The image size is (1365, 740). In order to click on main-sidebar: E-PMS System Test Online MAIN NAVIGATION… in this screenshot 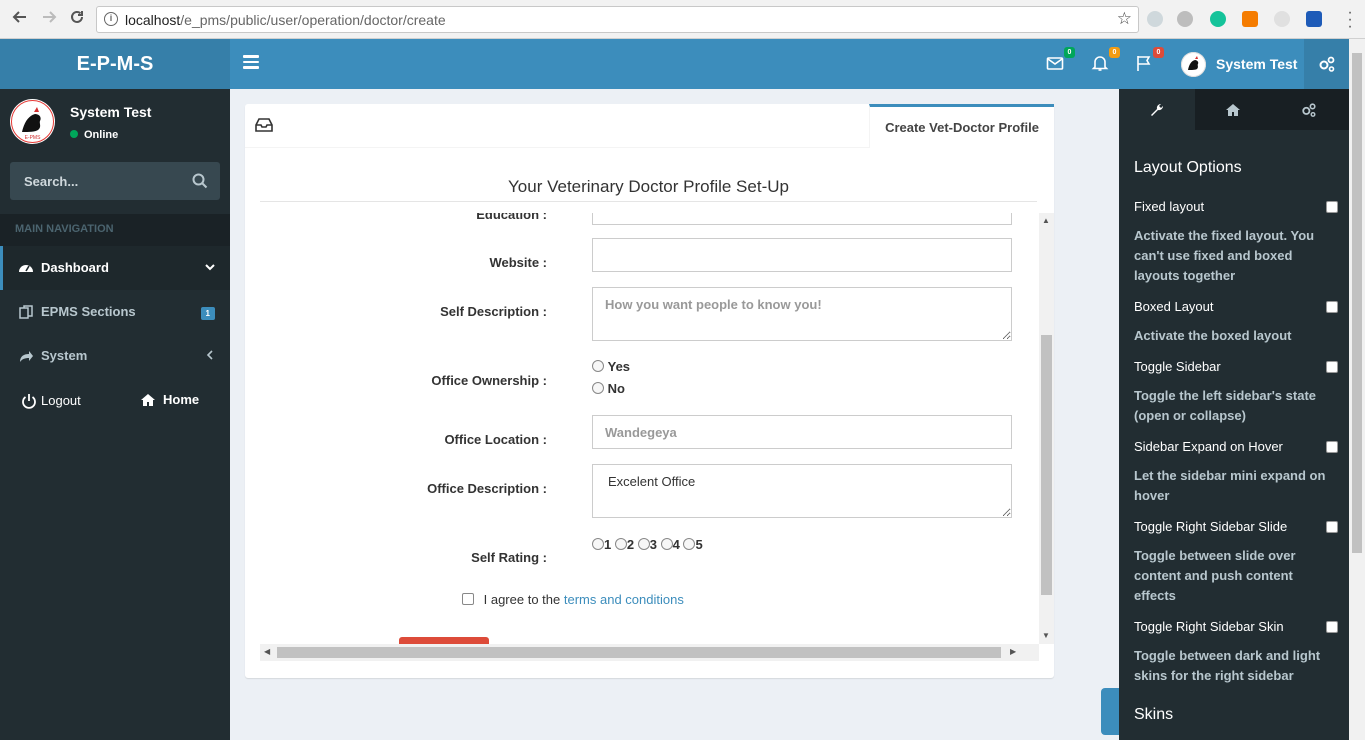, I will do `click(115, 414)`.